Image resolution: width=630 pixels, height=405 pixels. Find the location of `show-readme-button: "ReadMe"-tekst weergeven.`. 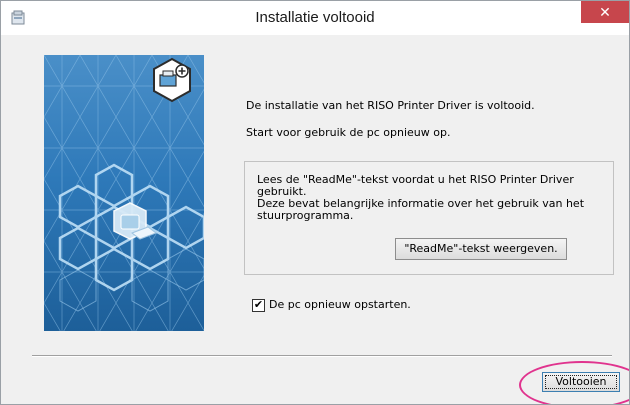

show-readme-button: "ReadMe"-tekst weergeven. is located at coordinates (481, 249).